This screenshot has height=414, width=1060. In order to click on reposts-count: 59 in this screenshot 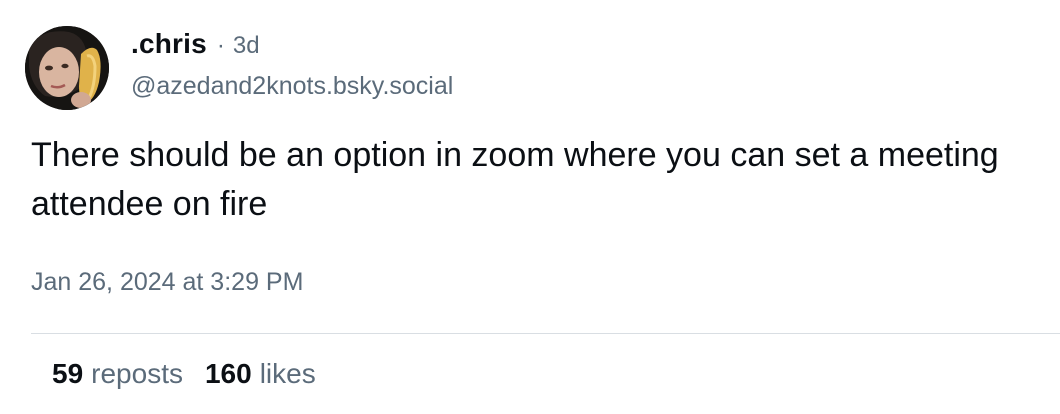, I will do `click(68, 373)`.